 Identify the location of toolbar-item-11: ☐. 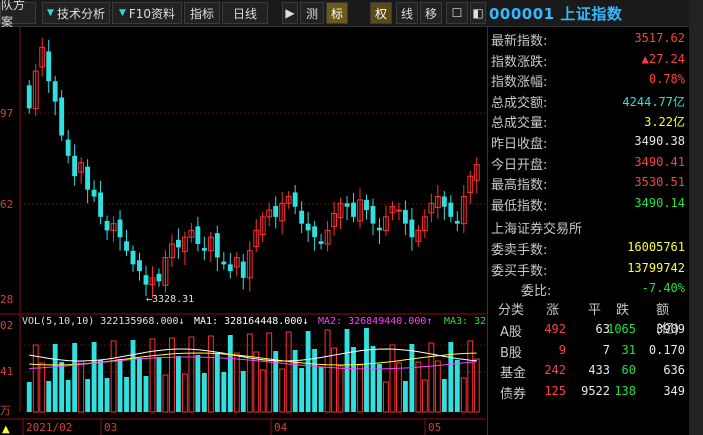
(457, 13).